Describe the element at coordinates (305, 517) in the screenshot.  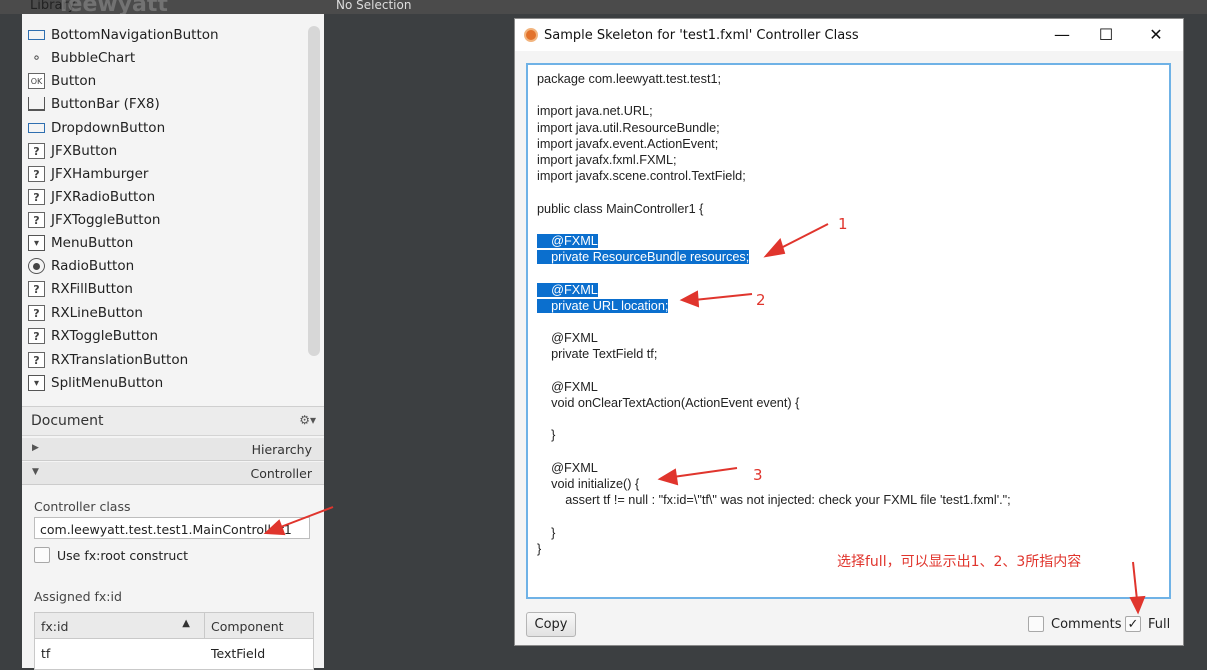
I see `annotation-arrow-controller` at that location.